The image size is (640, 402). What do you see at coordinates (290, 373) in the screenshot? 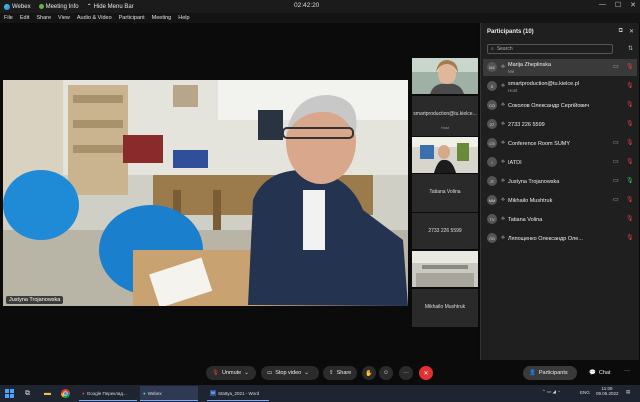
I see `stop-video-button: ▭ Stop video ⌄` at bounding box center [290, 373].